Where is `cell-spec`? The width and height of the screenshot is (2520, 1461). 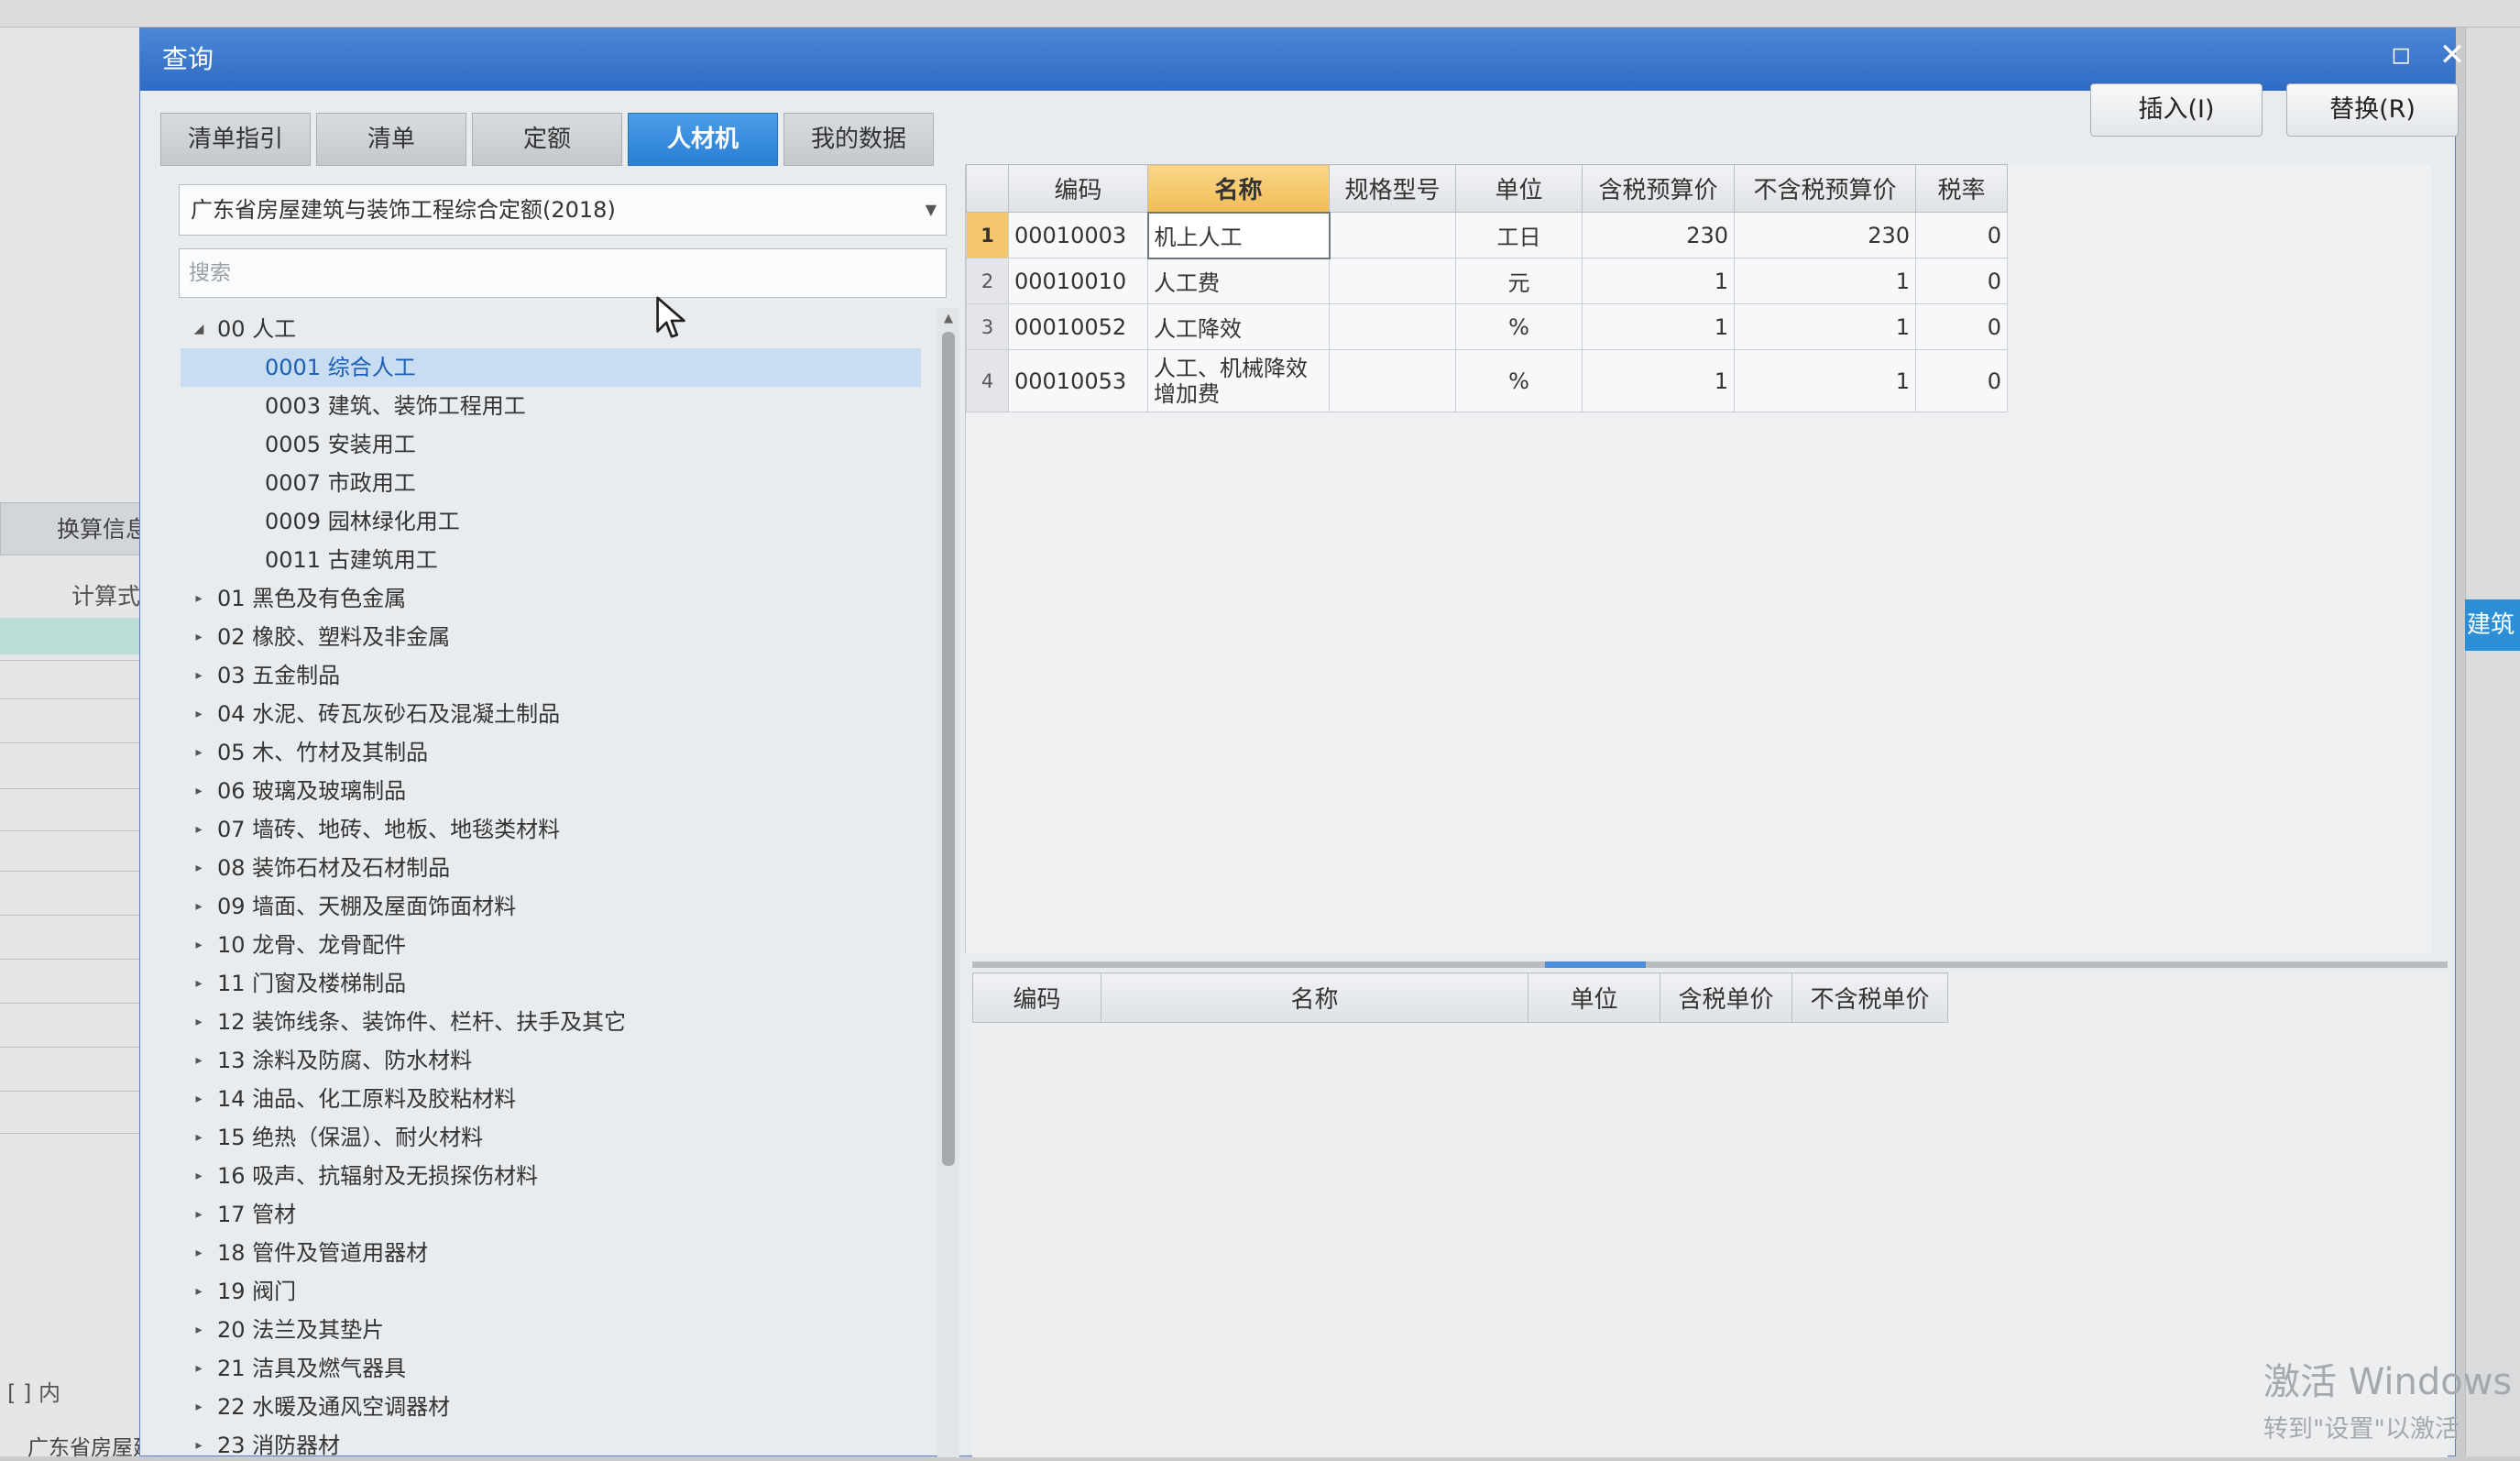 cell-spec is located at coordinates (1392, 281).